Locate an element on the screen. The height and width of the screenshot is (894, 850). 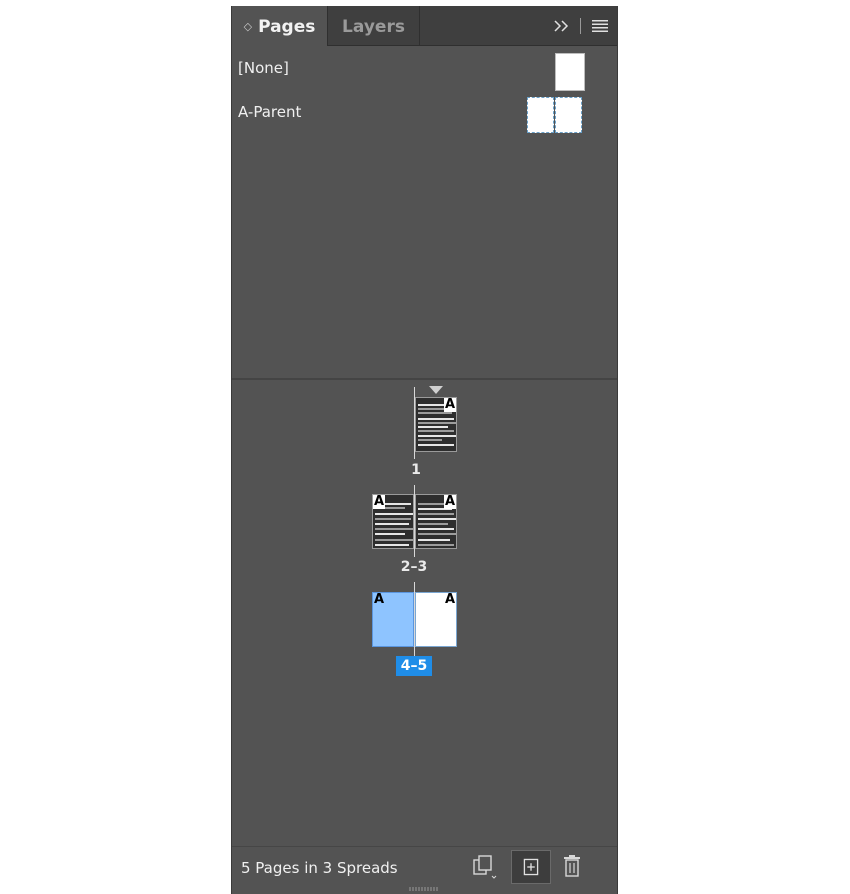
resize-grip-icon is located at coordinates (424, 889).